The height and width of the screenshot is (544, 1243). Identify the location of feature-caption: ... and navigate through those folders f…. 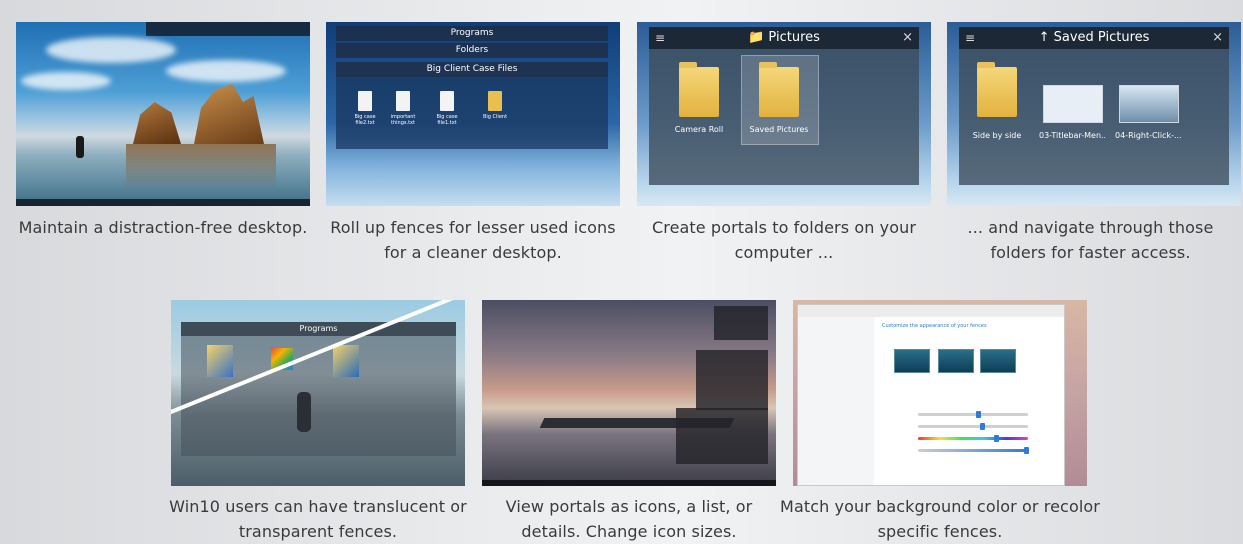
(1090, 240).